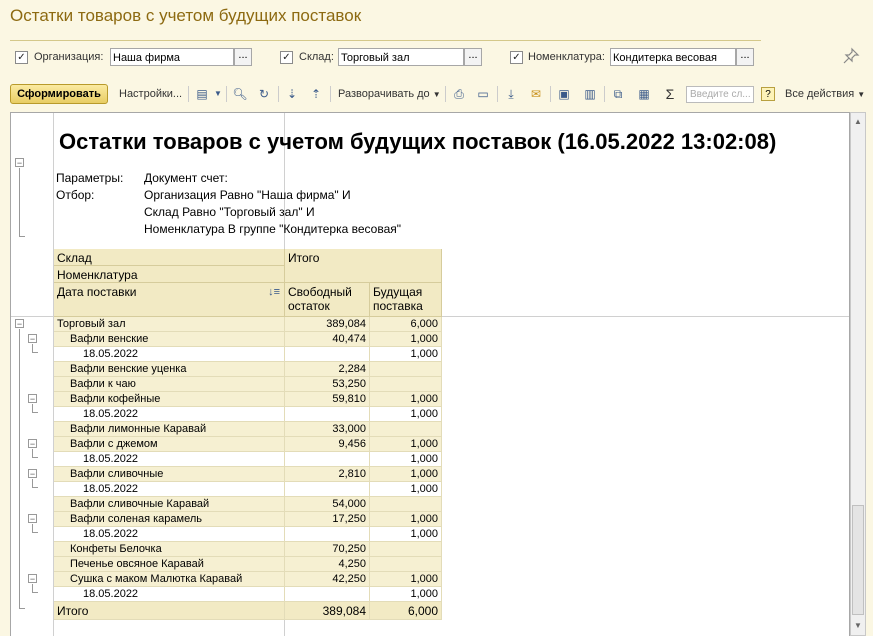 The height and width of the screenshot is (636, 873). I want to click on future-supply-cell: 6,000, so click(406, 324).